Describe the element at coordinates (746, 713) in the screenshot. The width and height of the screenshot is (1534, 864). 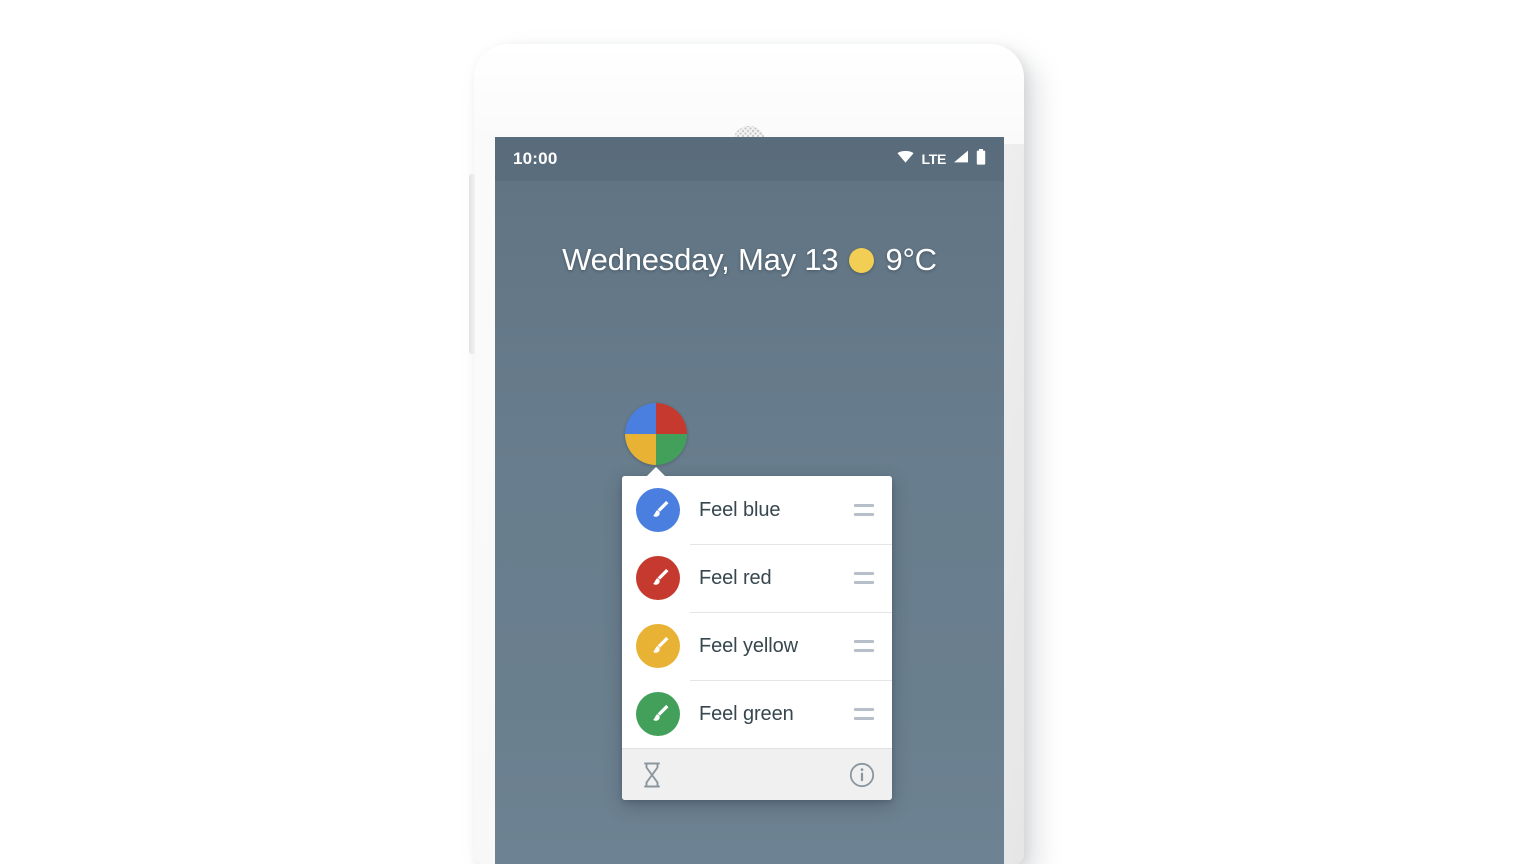
I see `list-item-label: Feel green` at that location.